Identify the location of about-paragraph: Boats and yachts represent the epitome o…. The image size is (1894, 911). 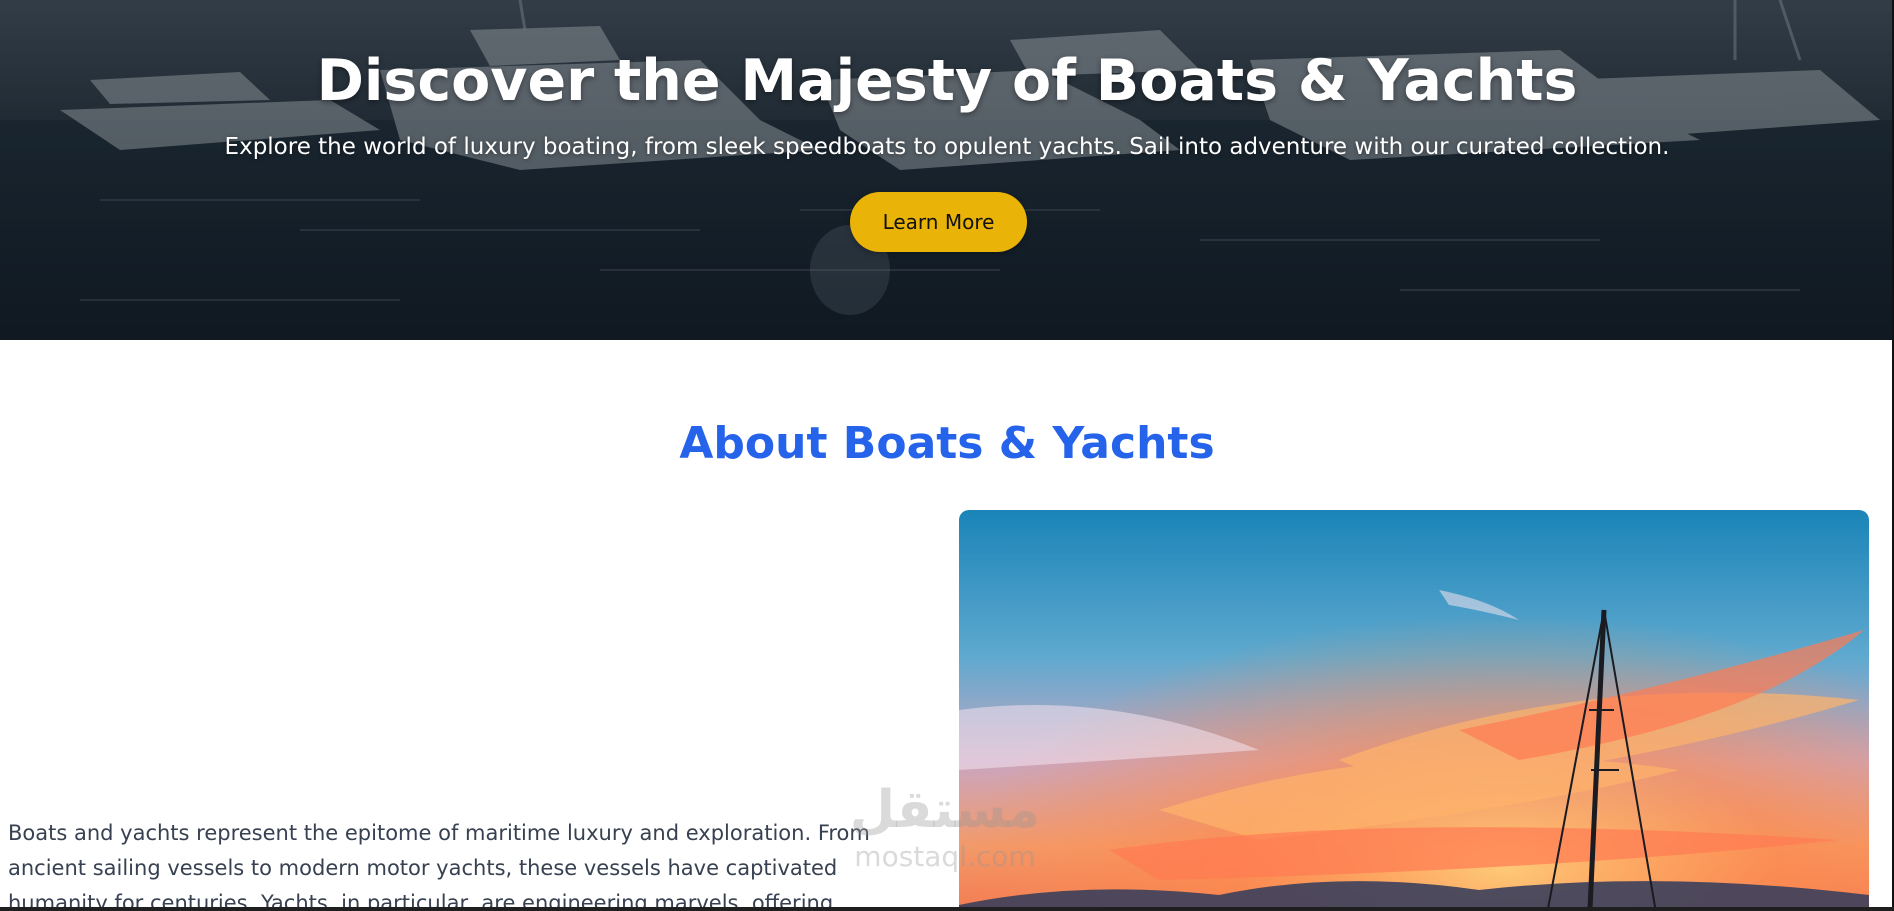
(439, 866).